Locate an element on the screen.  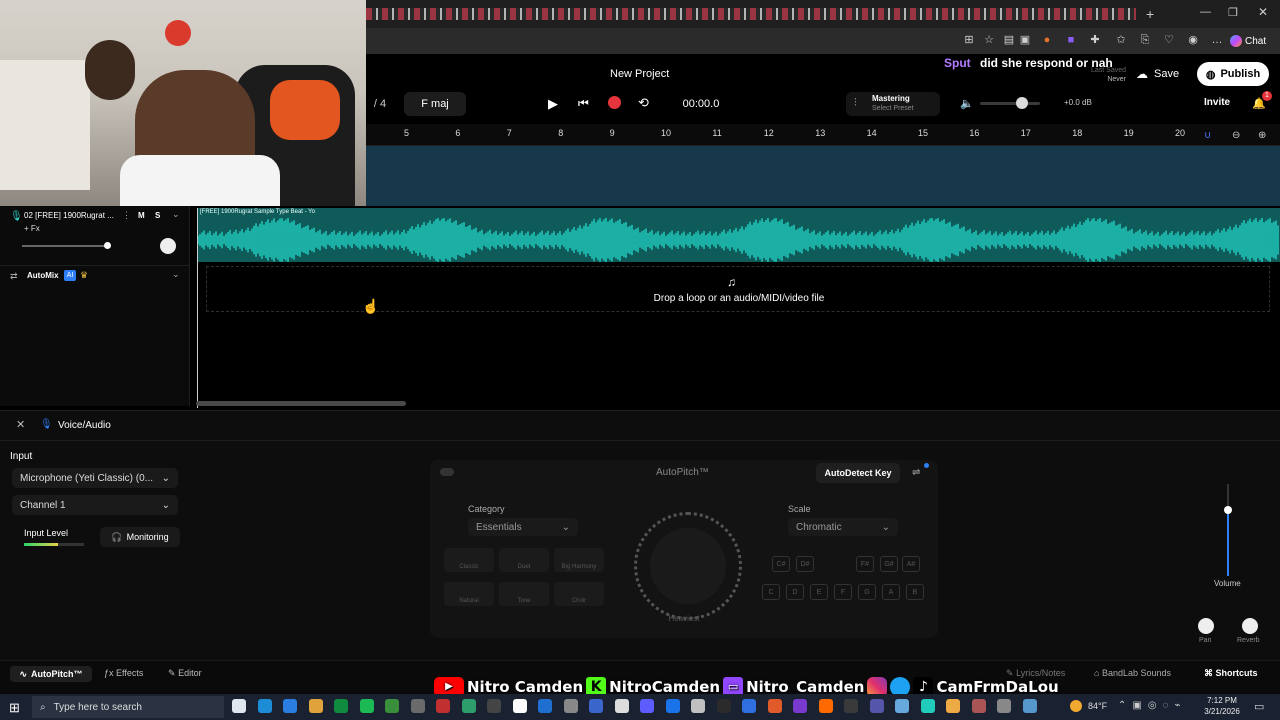
track-pan-knob is located at coordinates (168, 246).